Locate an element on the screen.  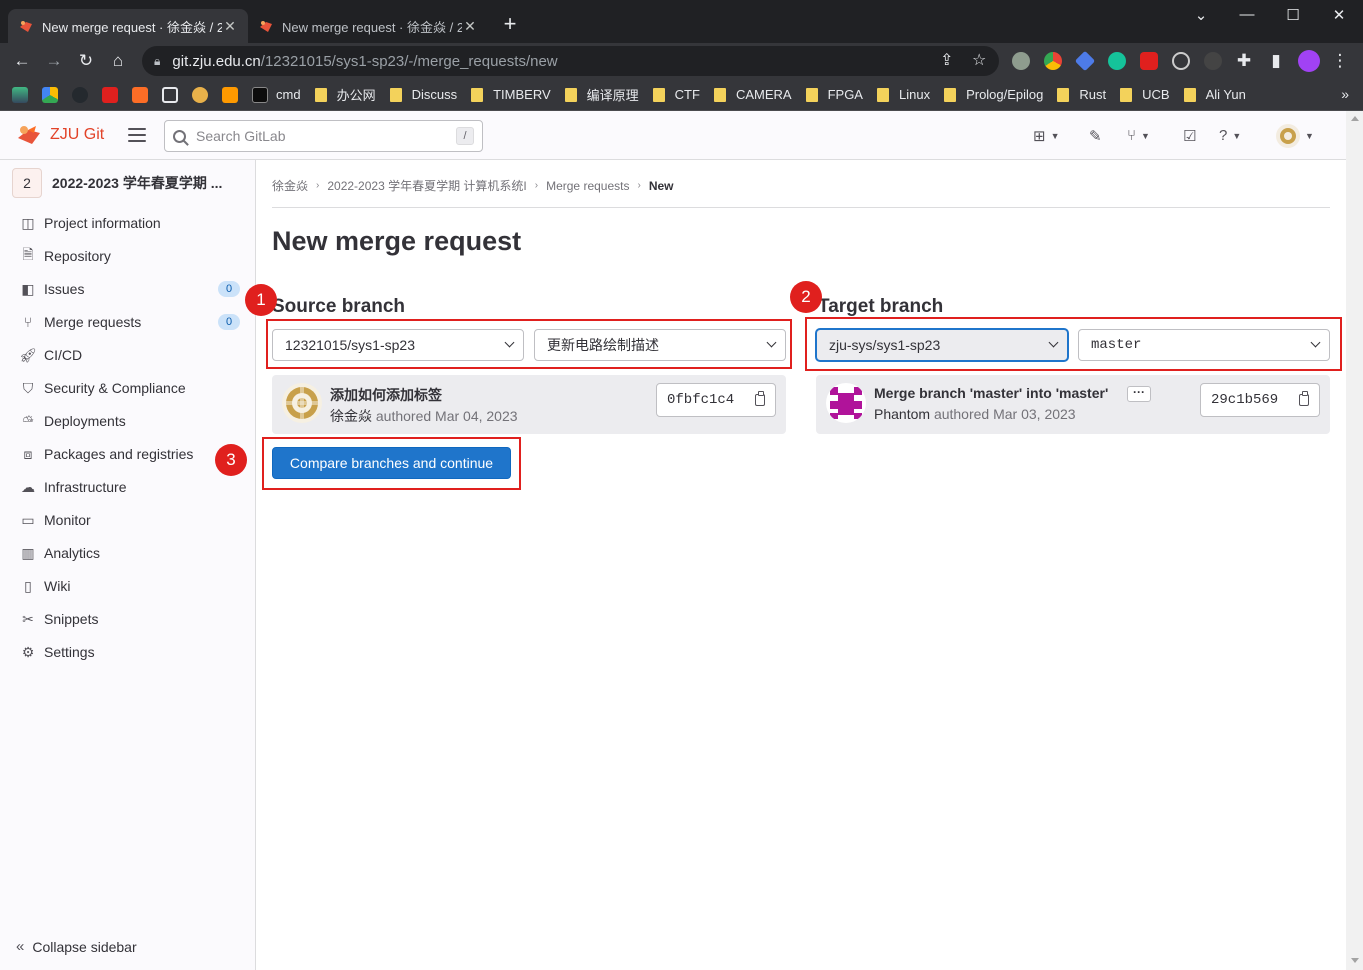
share-icon: ⇪ is located at coordinates (946, 60).